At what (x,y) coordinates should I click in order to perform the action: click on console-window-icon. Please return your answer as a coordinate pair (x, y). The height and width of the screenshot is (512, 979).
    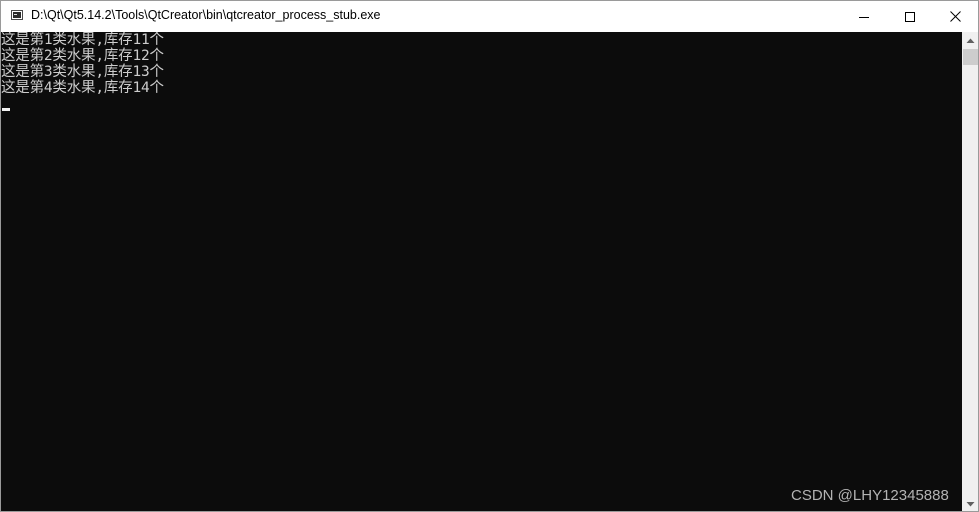
    Looking at the image, I should click on (17, 15).